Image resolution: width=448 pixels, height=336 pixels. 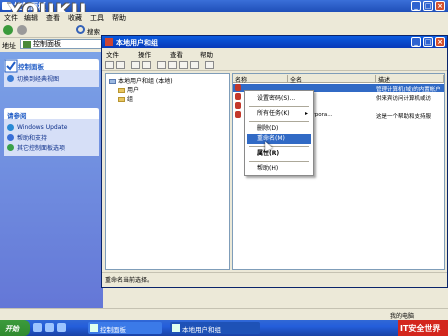 I want to click on menu-item-delete: 删除(D), so click(x=279, y=129).